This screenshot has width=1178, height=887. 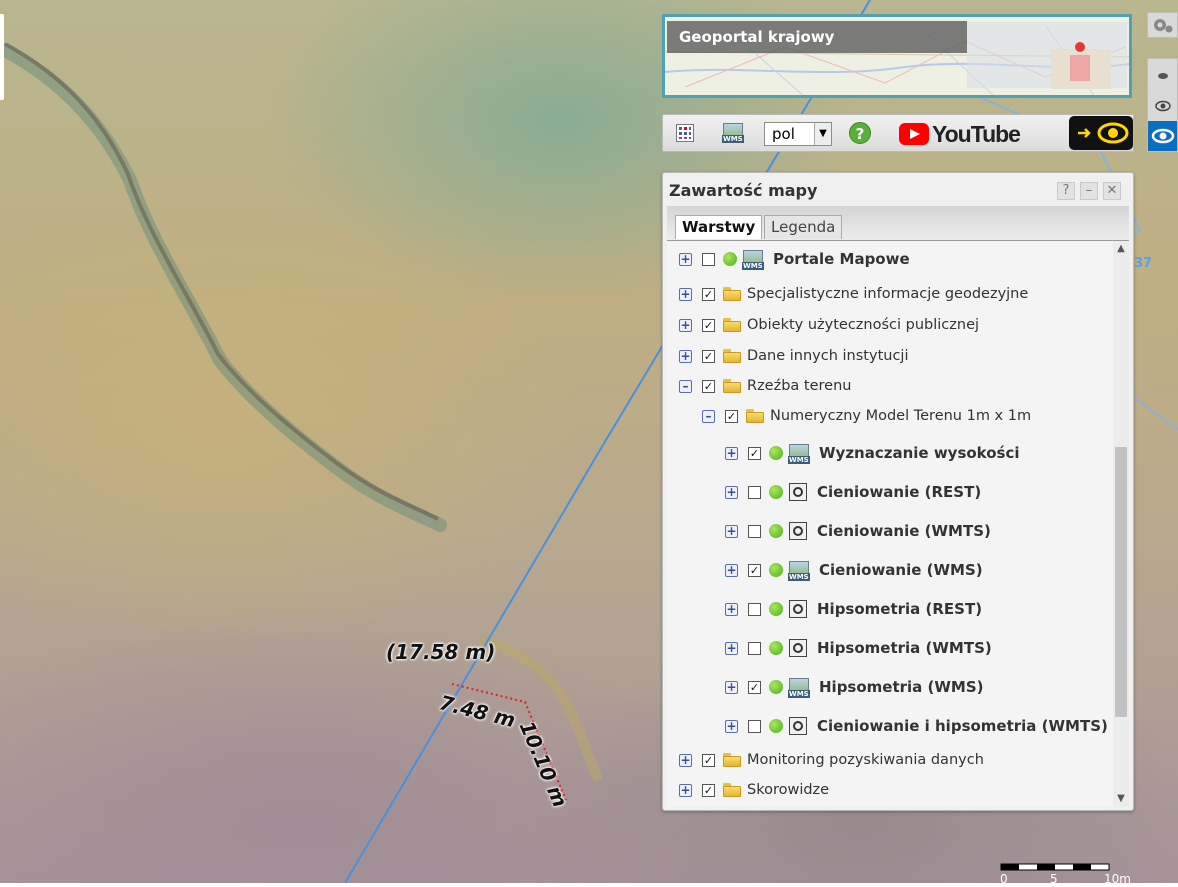 I want to click on layers-grid-icon, so click(x=685, y=133).